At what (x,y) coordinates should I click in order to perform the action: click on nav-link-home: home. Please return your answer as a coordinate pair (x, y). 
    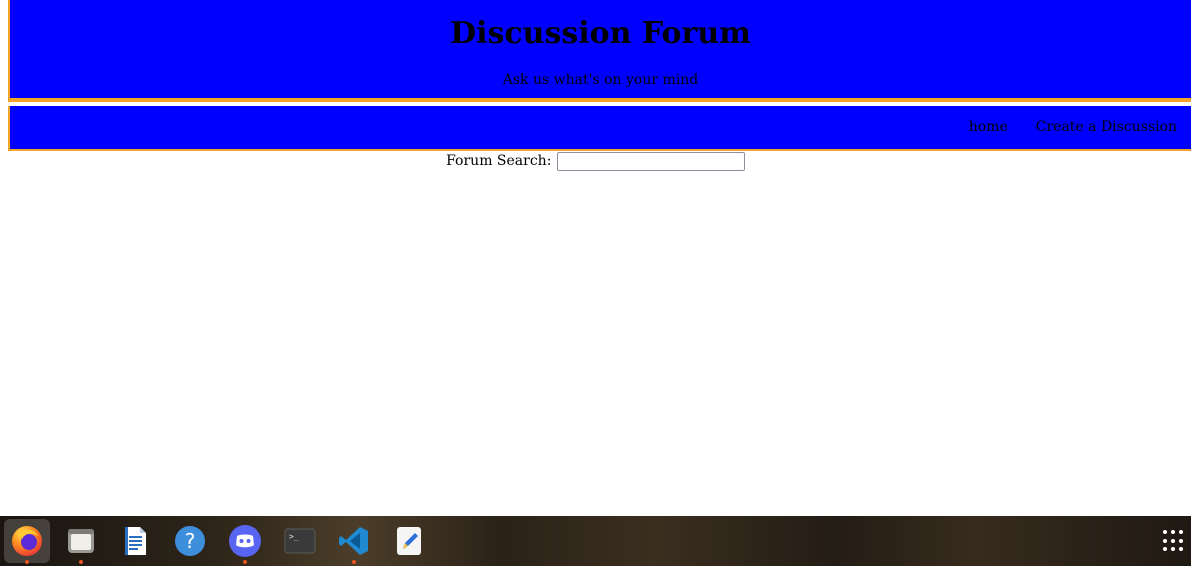
    Looking at the image, I should click on (988, 127).